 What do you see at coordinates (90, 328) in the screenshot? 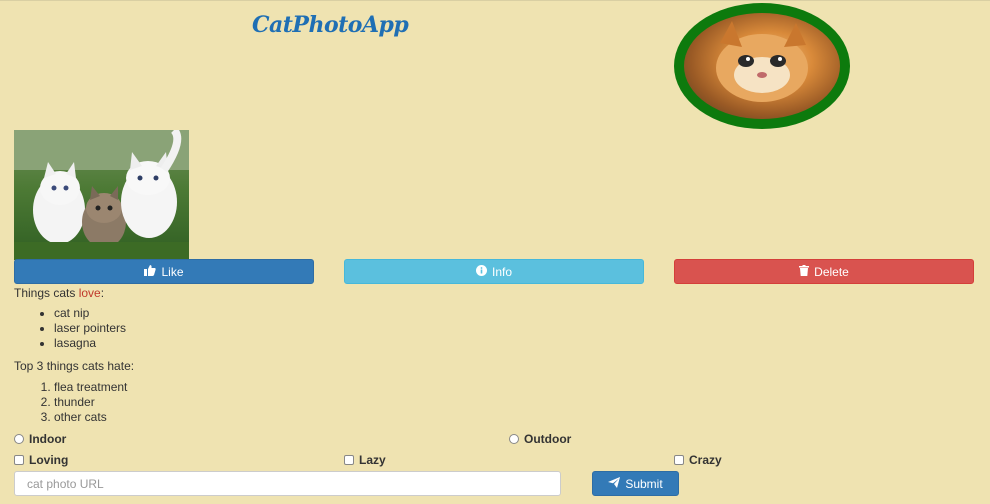
I see `list-item: laser pointers` at bounding box center [90, 328].